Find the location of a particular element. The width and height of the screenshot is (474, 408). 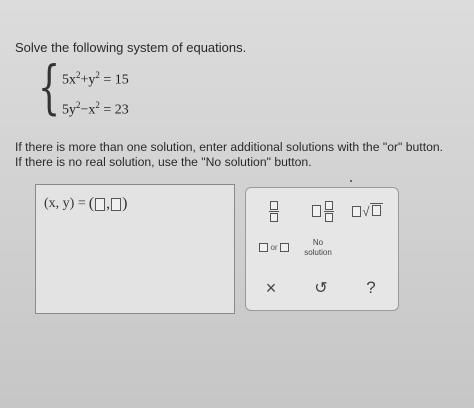

equation-system: { 5x2+y2 = 15 5y2−x2 = 23 is located at coordinates (108, 91).